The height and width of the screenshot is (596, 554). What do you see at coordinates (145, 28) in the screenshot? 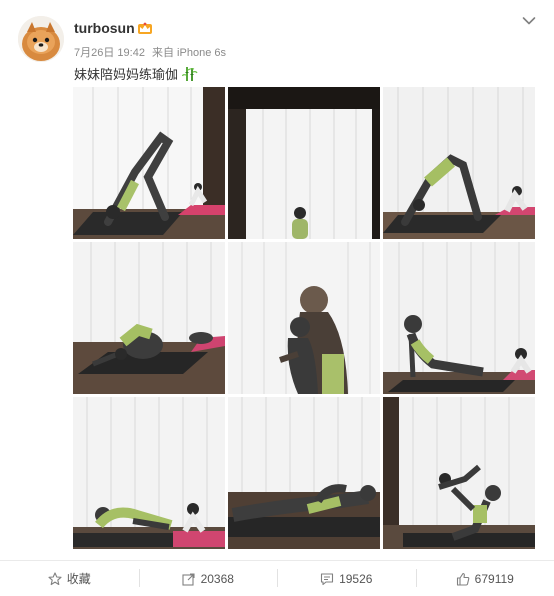
I see `vip-crown-icon` at bounding box center [145, 28].